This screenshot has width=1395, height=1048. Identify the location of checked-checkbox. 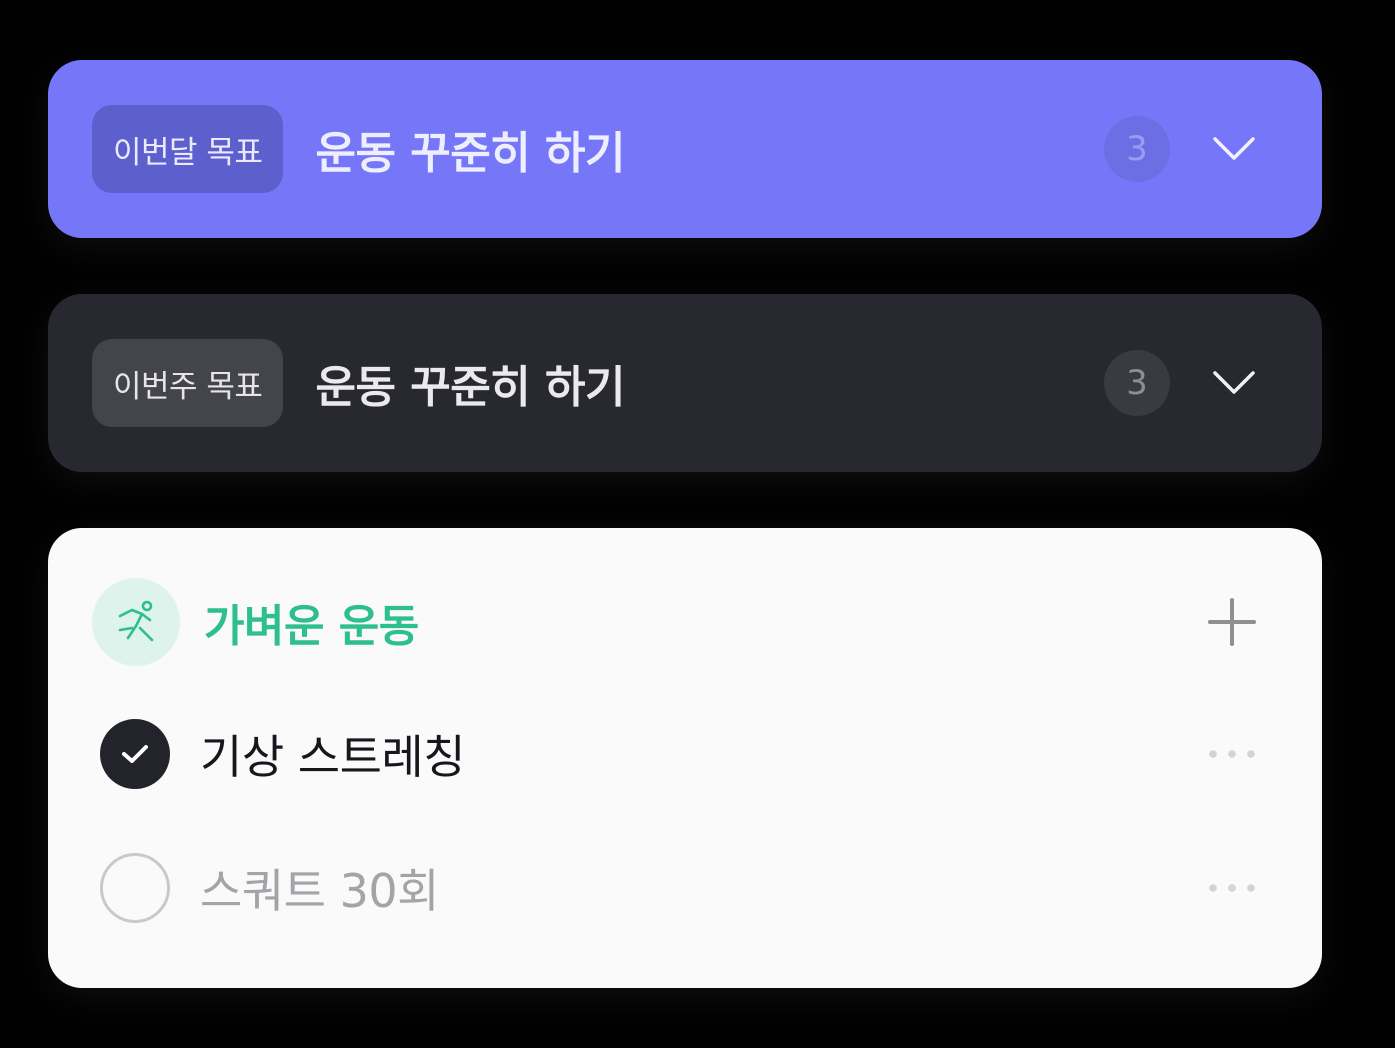
(135, 754).